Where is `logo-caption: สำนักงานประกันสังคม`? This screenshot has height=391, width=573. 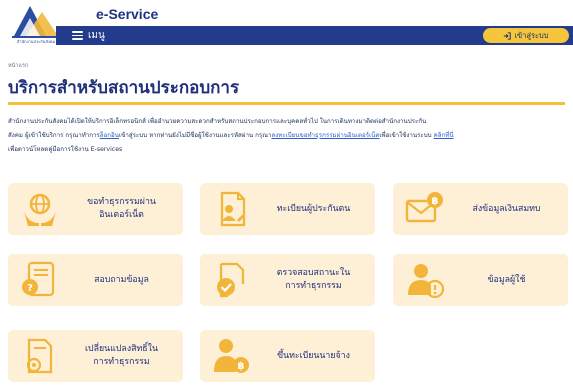
logo-caption: สำนักงานประกันสังคม is located at coordinates (36, 41).